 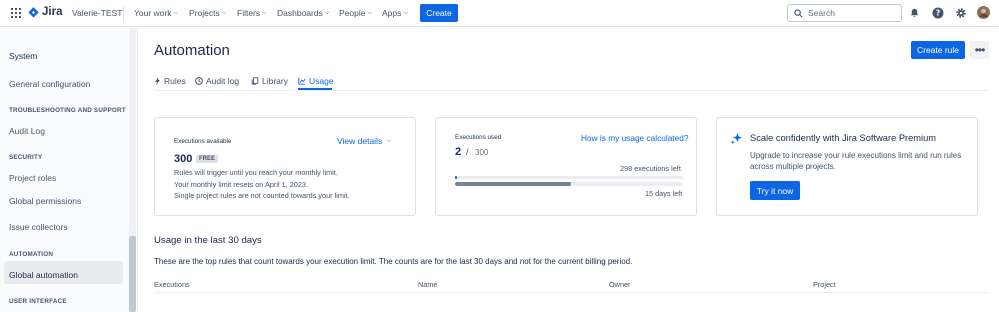 I want to click on executions-limit: 300, so click(x=482, y=152).